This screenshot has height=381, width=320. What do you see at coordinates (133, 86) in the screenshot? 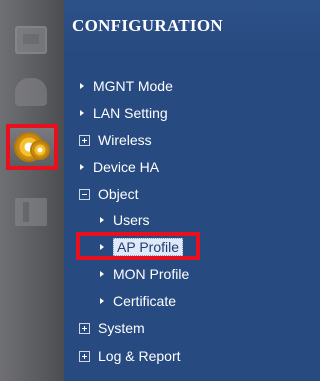
I see `menu-item-label: MGNT Mode` at bounding box center [133, 86].